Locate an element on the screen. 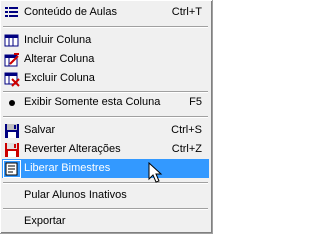  menu-item-label: Liberar Bimestres is located at coordinates (67, 168).